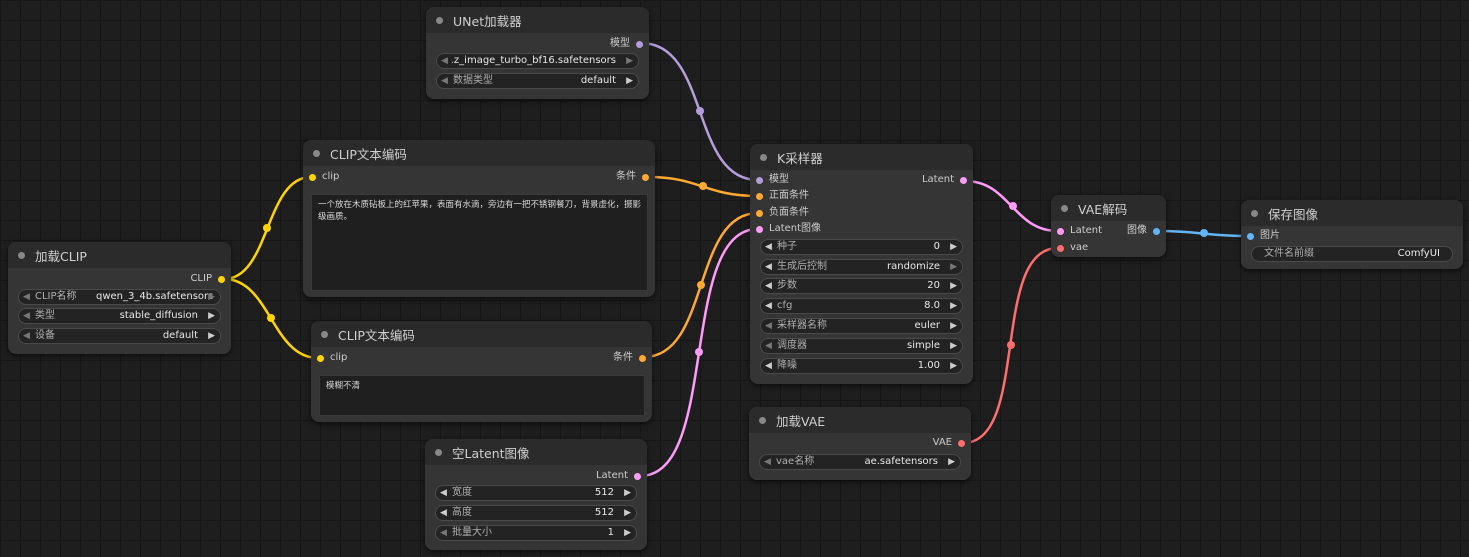  What do you see at coordinates (1352, 234) in the screenshot?
I see `node-save-image: 保存图像 图片 文件名前缀 ComfyUI` at bounding box center [1352, 234].